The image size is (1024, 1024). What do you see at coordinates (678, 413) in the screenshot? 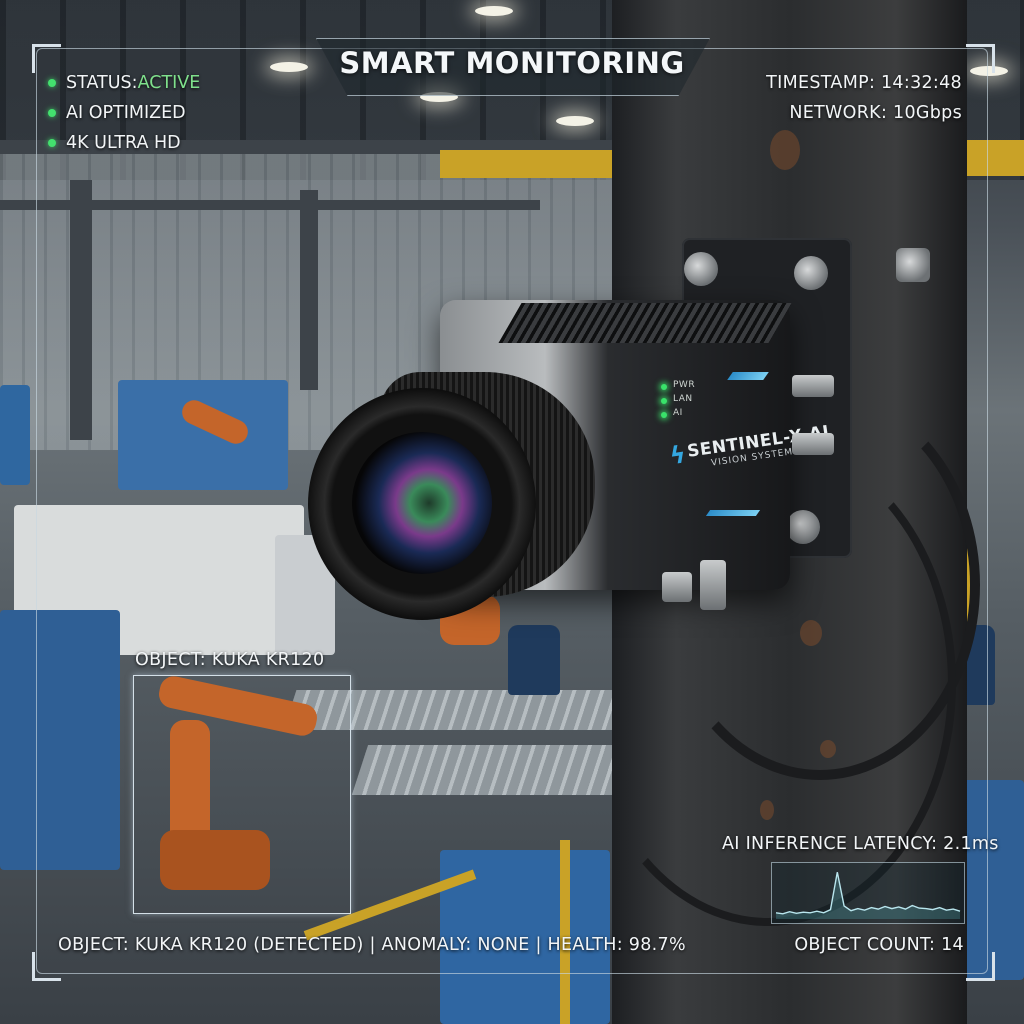
I see `led-label: AI` at bounding box center [678, 413].